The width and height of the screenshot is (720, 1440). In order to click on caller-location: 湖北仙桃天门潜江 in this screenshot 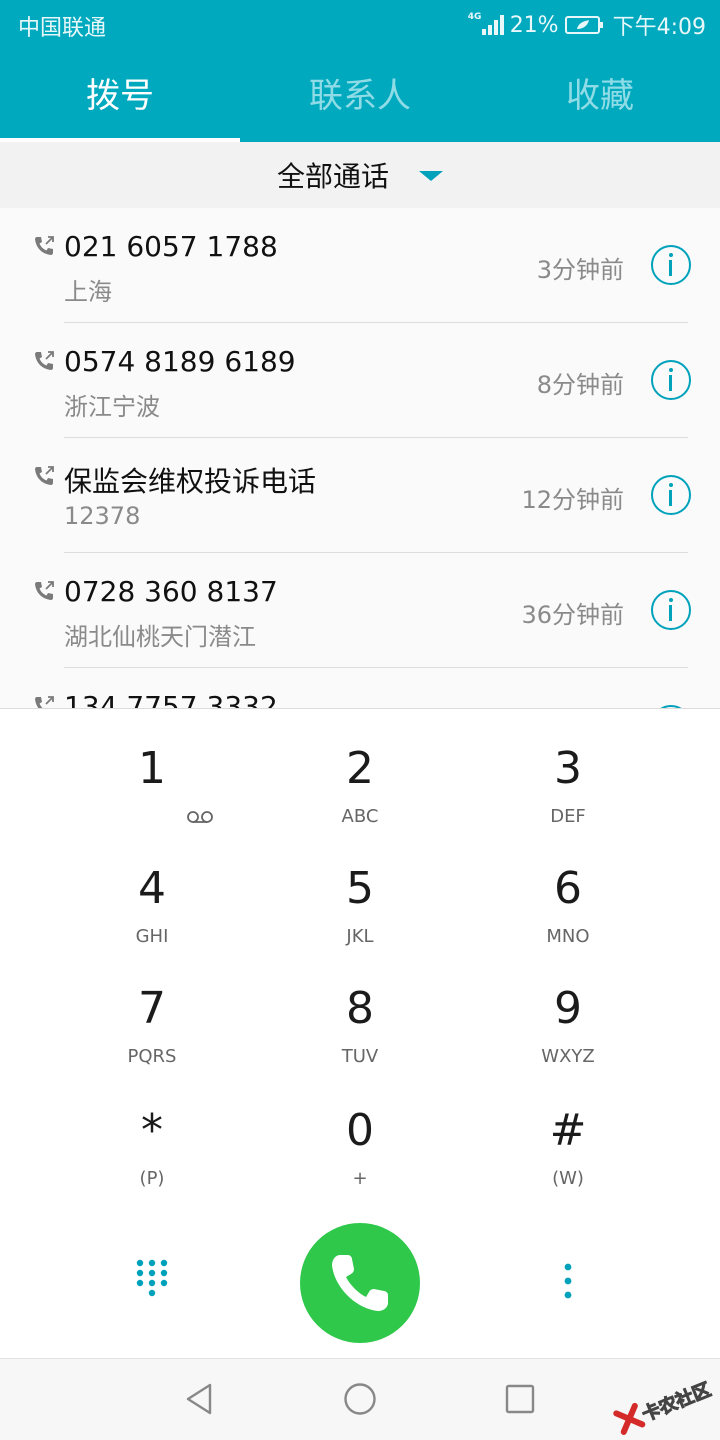, I will do `click(160, 637)`.